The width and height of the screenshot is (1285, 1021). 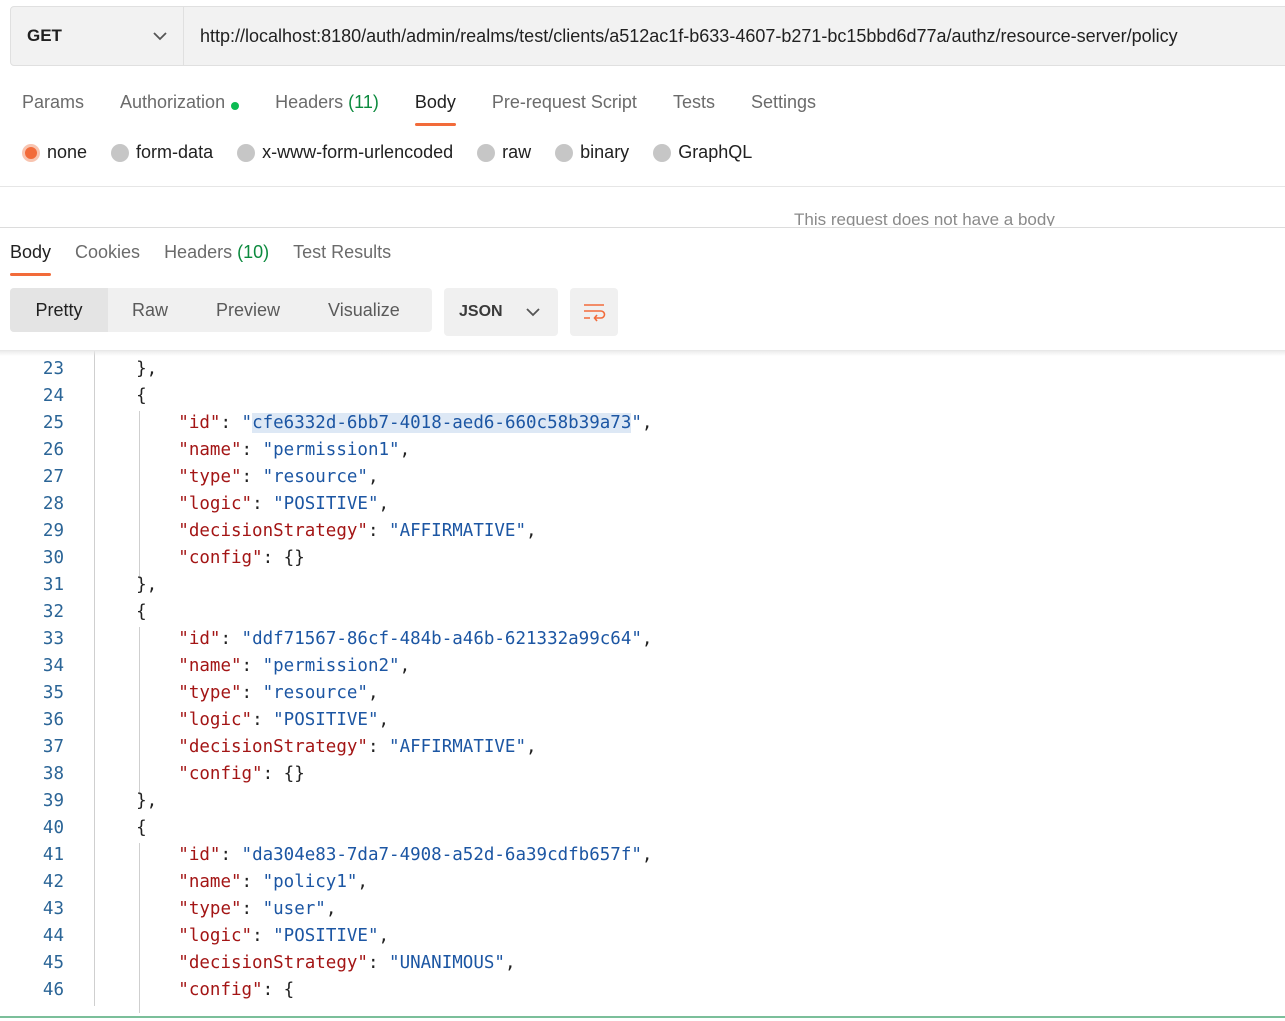 What do you see at coordinates (783, 102) in the screenshot?
I see `tab-label: Settings` at bounding box center [783, 102].